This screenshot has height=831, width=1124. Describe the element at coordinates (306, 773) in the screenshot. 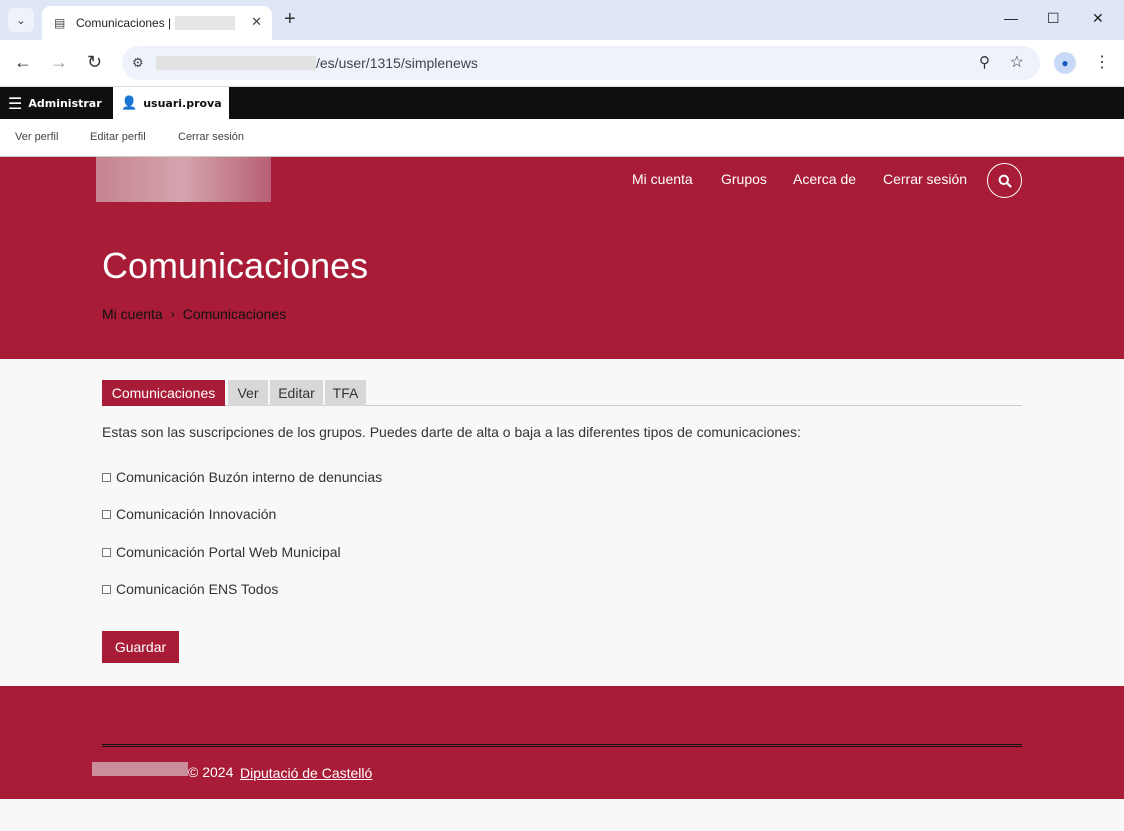

I see `footer-link-diputacio: Diputació de Castelló` at that location.